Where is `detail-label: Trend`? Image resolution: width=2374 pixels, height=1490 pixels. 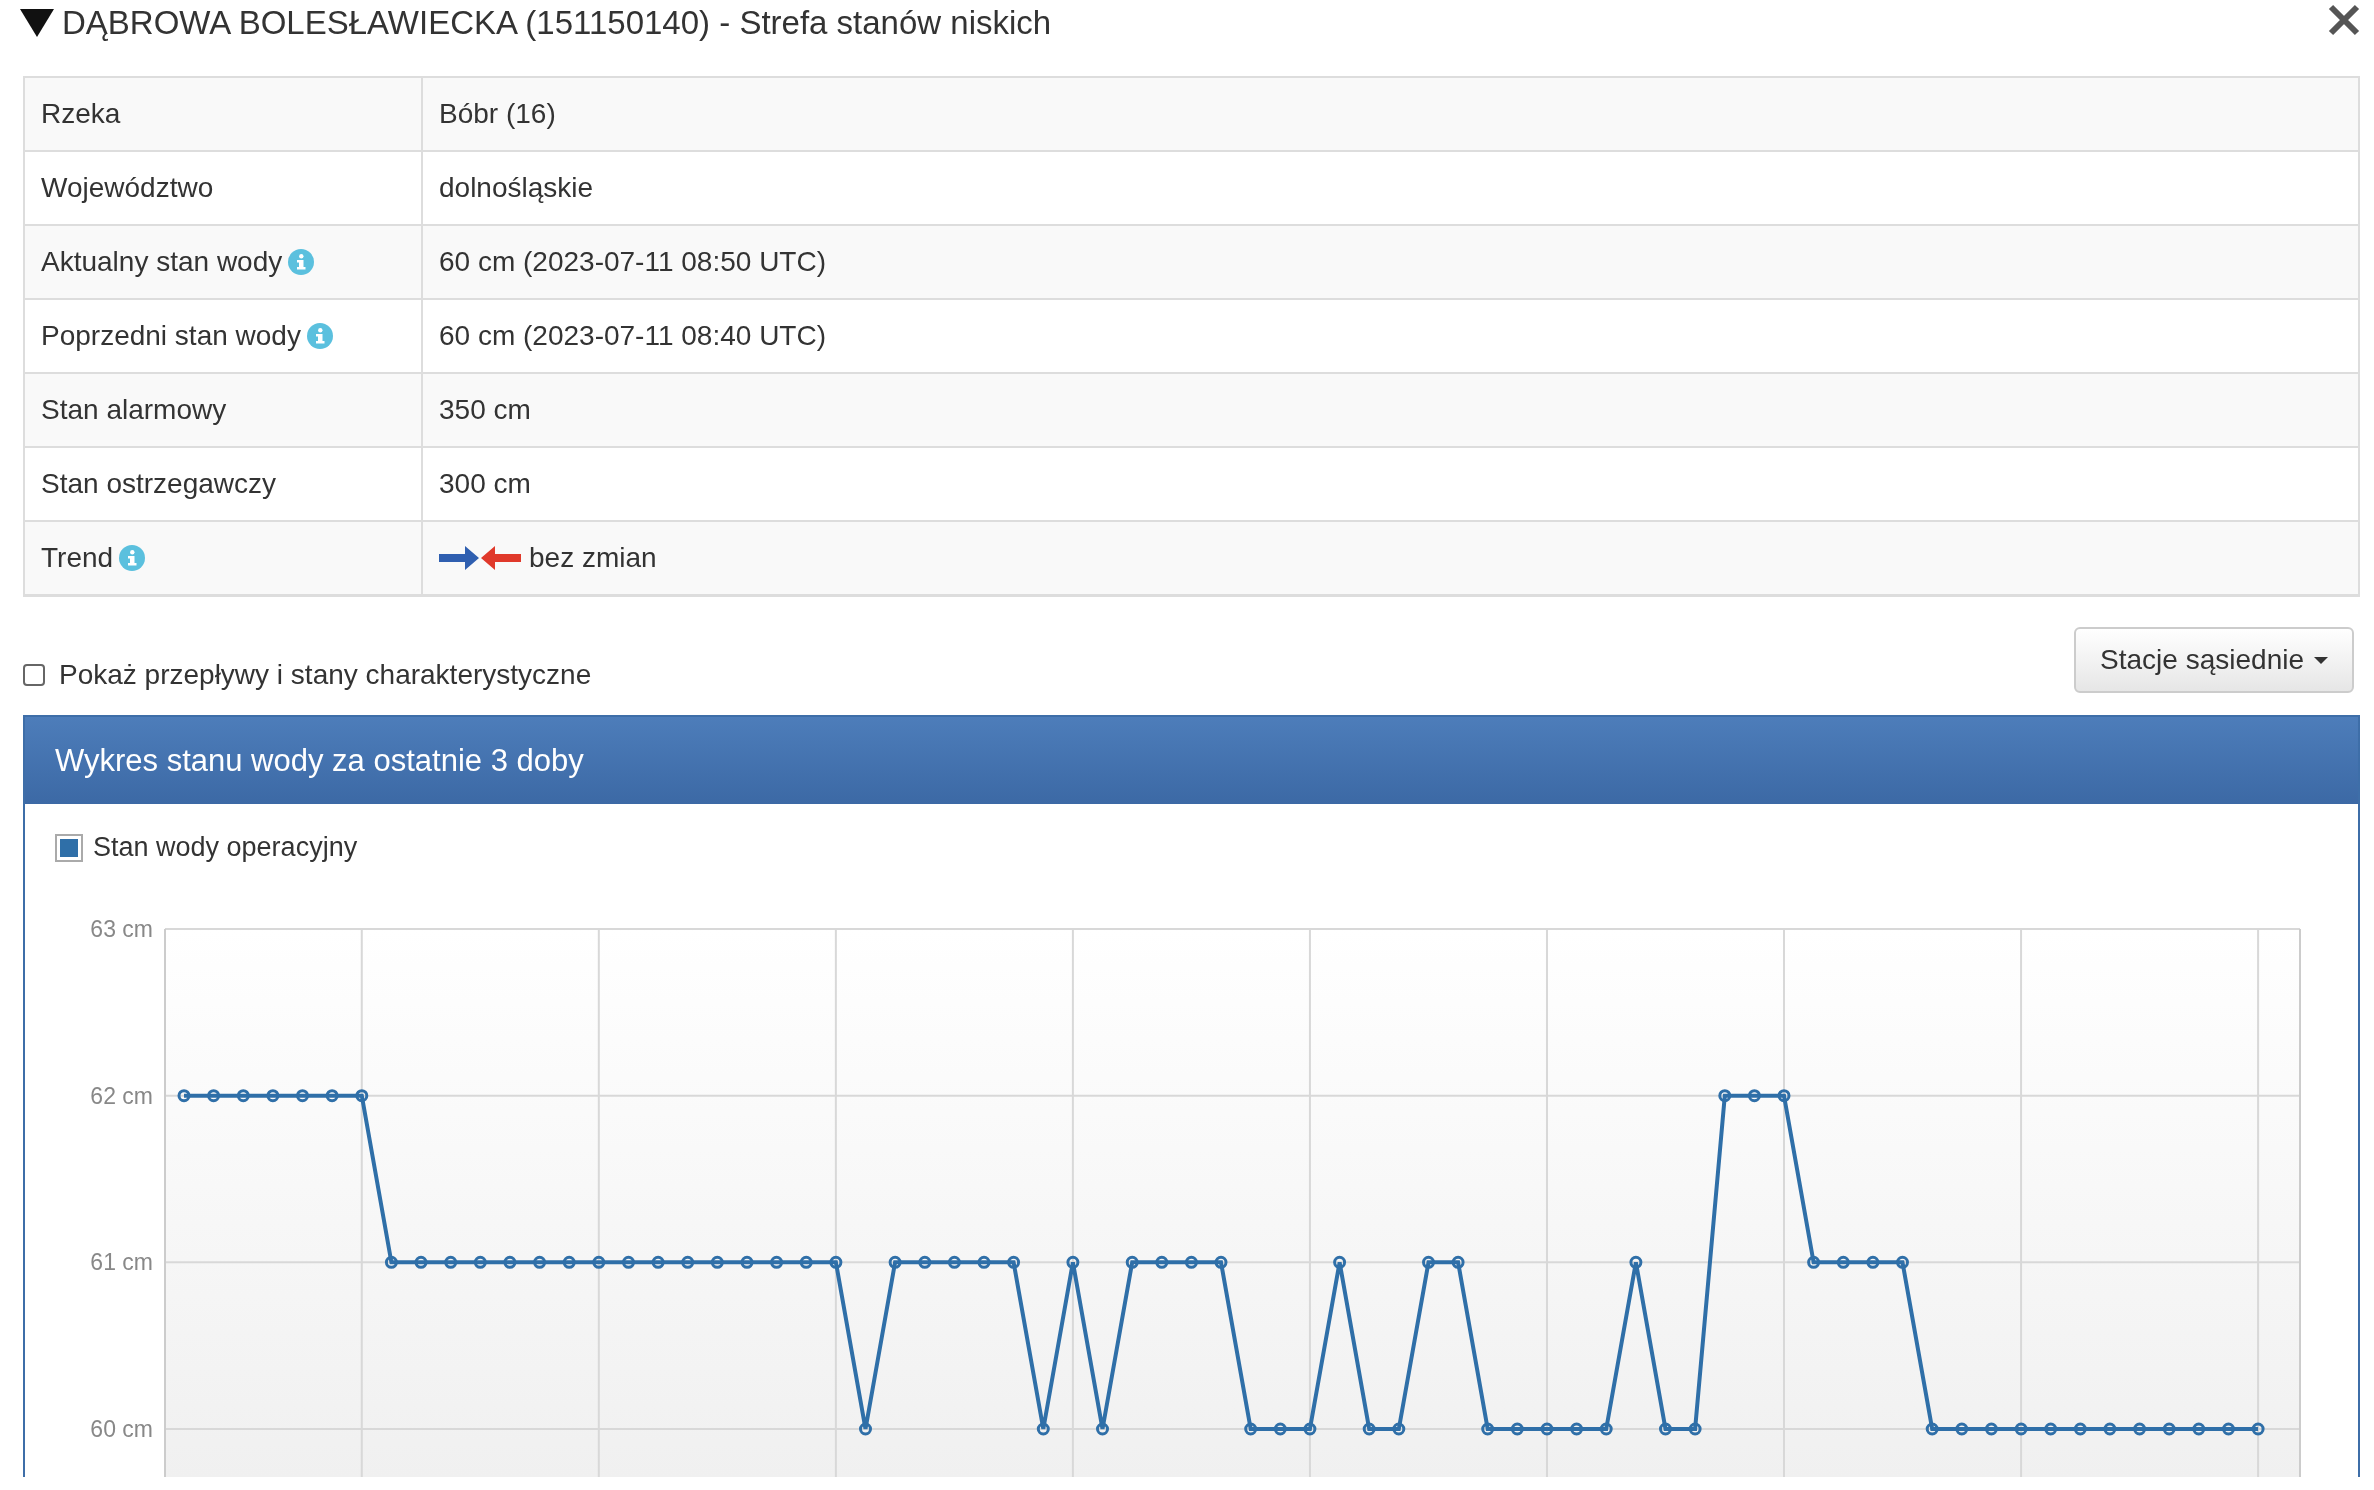
detail-label: Trend is located at coordinates (77, 558).